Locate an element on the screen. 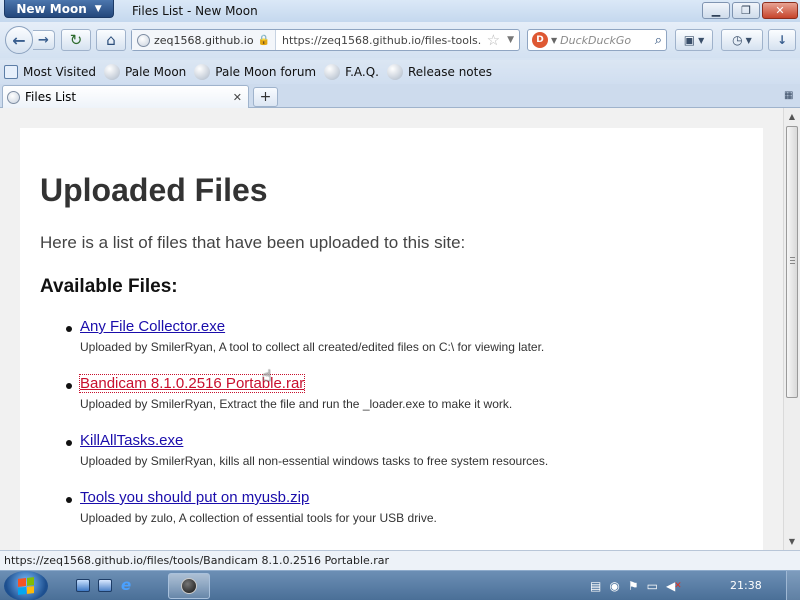  pale-moon-icon is located at coordinates (189, 586).